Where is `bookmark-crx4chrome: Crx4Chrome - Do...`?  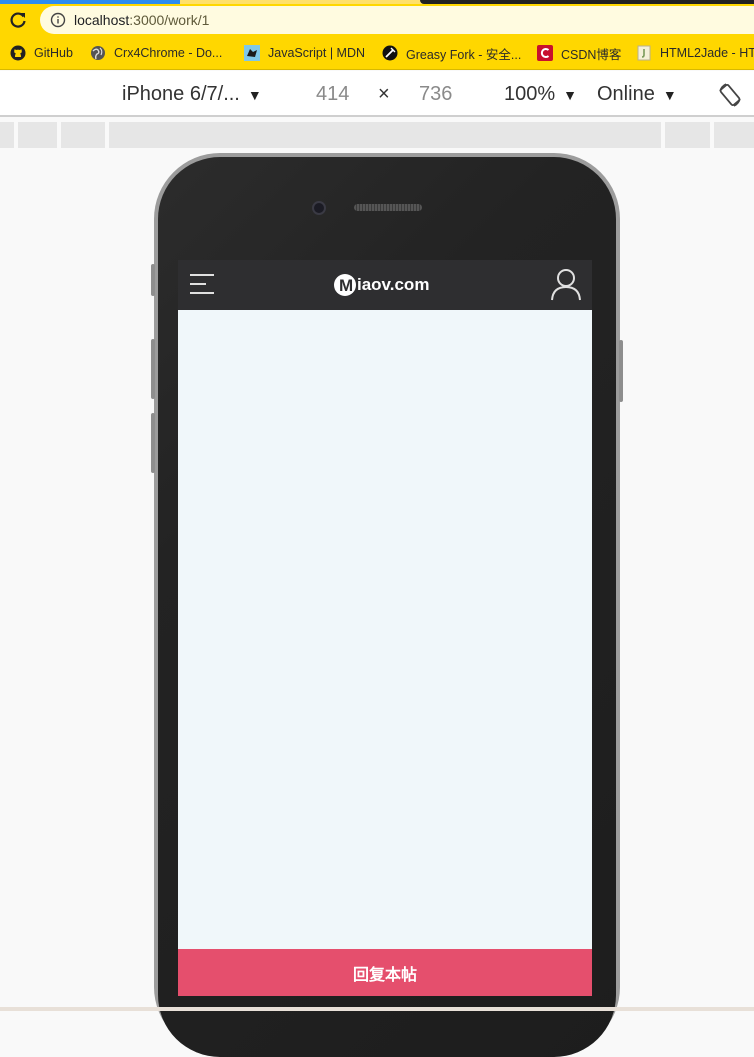 bookmark-crx4chrome: Crx4Chrome - Do... is located at coordinates (156, 53).